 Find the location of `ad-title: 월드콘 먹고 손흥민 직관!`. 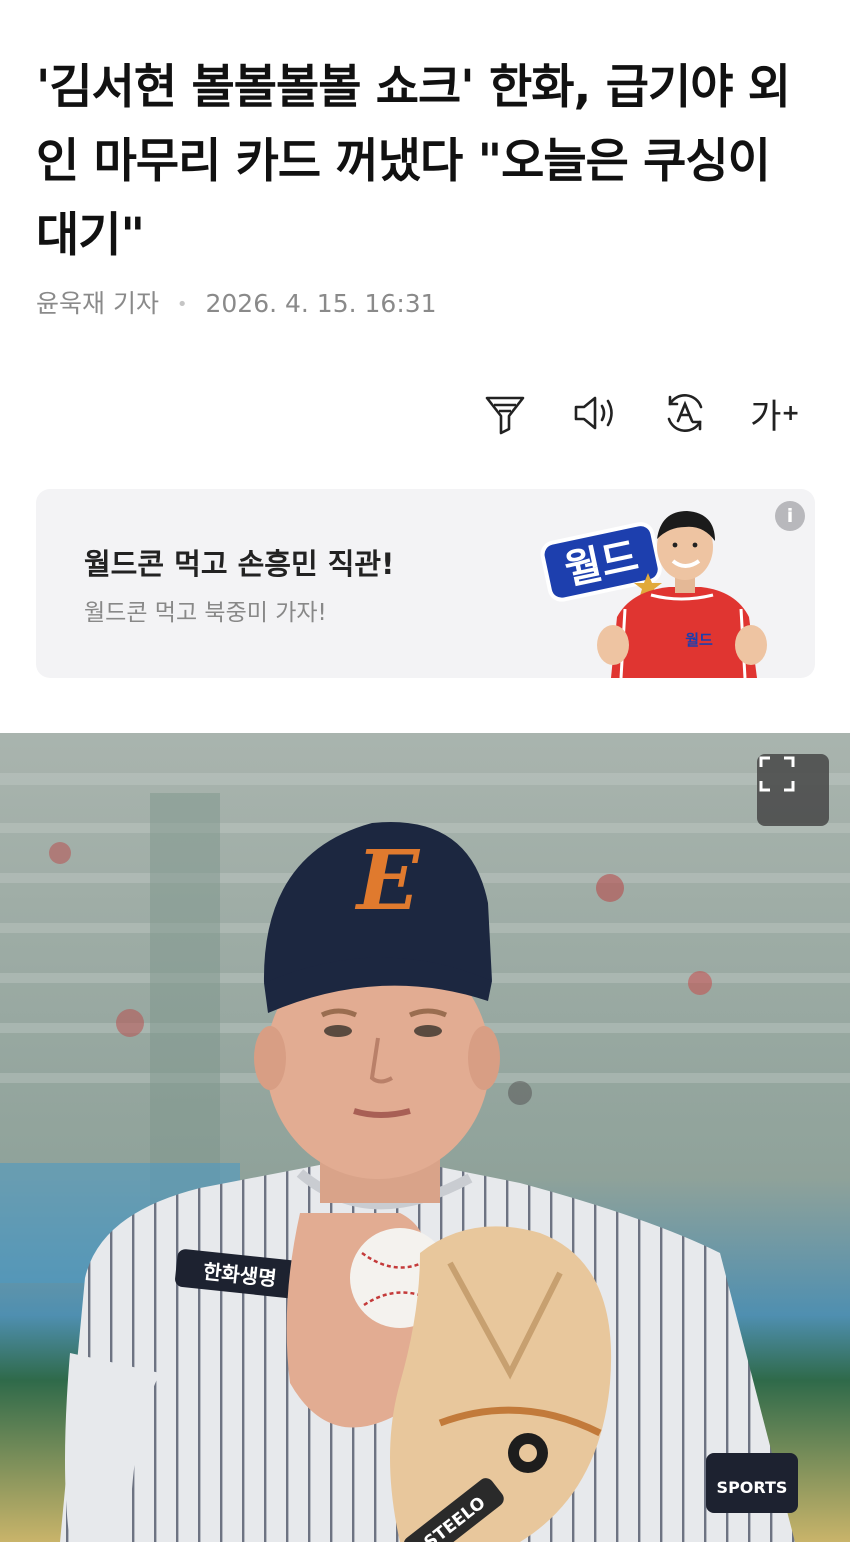

ad-title: 월드콘 먹고 손흥민 직관! is located at coordinates (239, 564).